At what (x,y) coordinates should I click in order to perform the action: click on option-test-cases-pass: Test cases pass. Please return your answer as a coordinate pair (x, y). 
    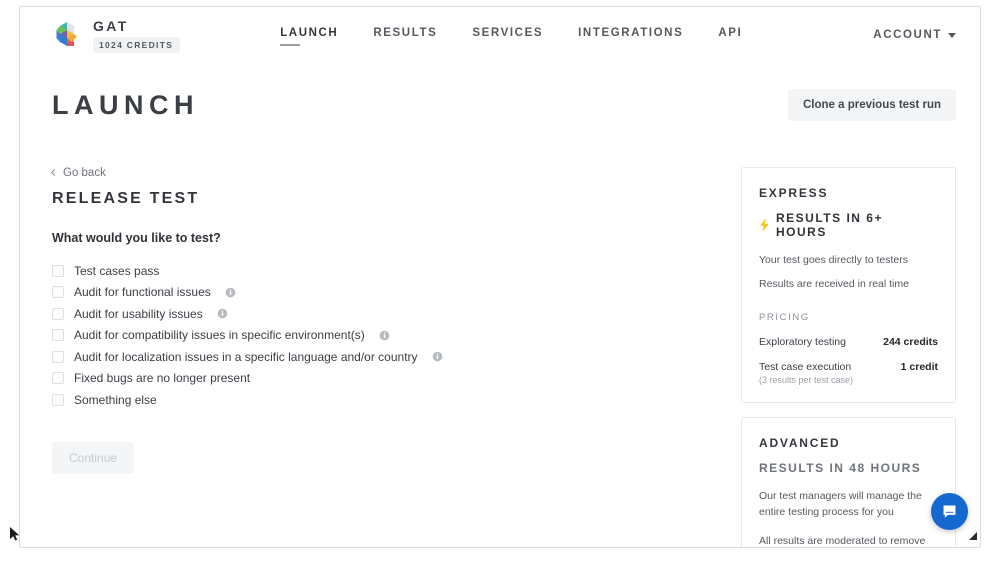
    Looking at the image, I should click on (352, 271).